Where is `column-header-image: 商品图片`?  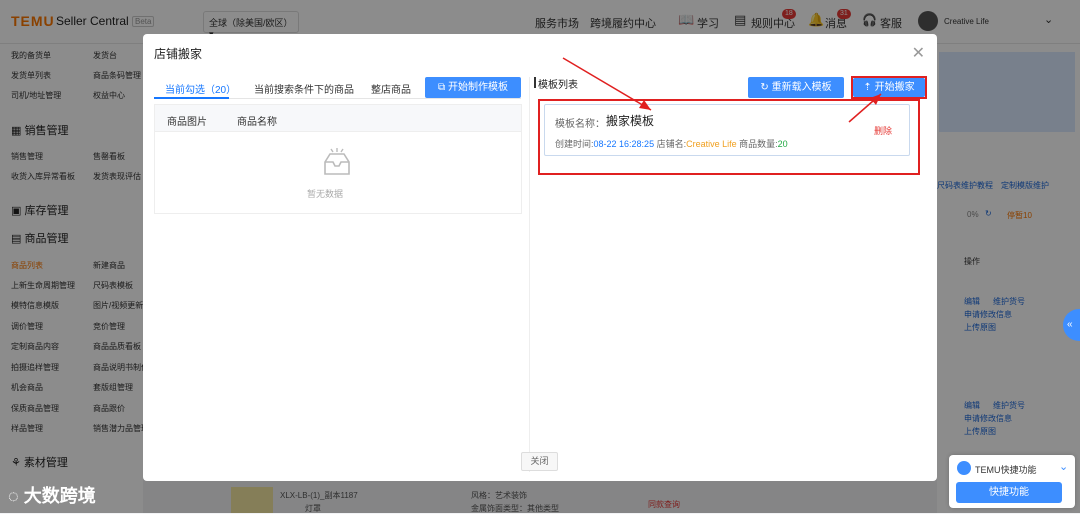 column-header-image: 商品图片 is located at coordinates (187, 122).